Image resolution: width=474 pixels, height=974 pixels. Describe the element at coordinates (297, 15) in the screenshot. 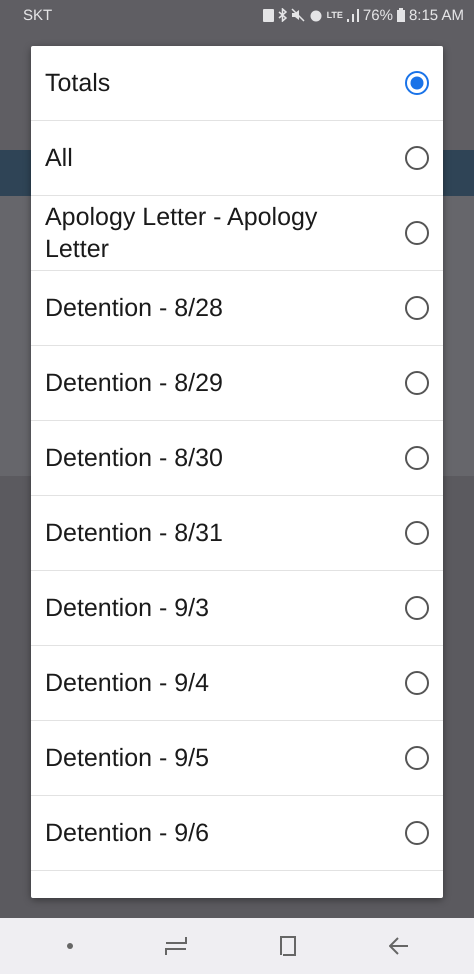

I see `mute-icon` at that location.